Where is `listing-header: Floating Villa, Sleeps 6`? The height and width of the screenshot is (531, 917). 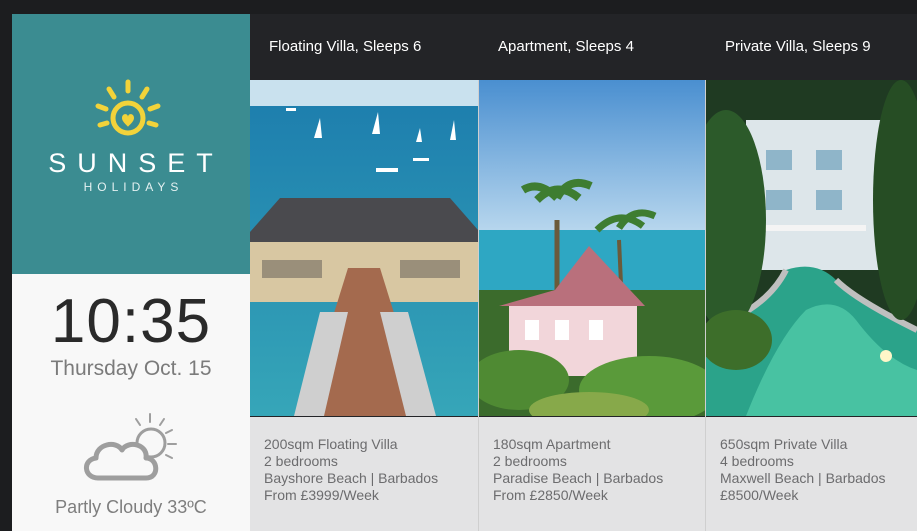 listing-header: Floating Villa, Sleeps 6 is located at coordinates (364, 47).